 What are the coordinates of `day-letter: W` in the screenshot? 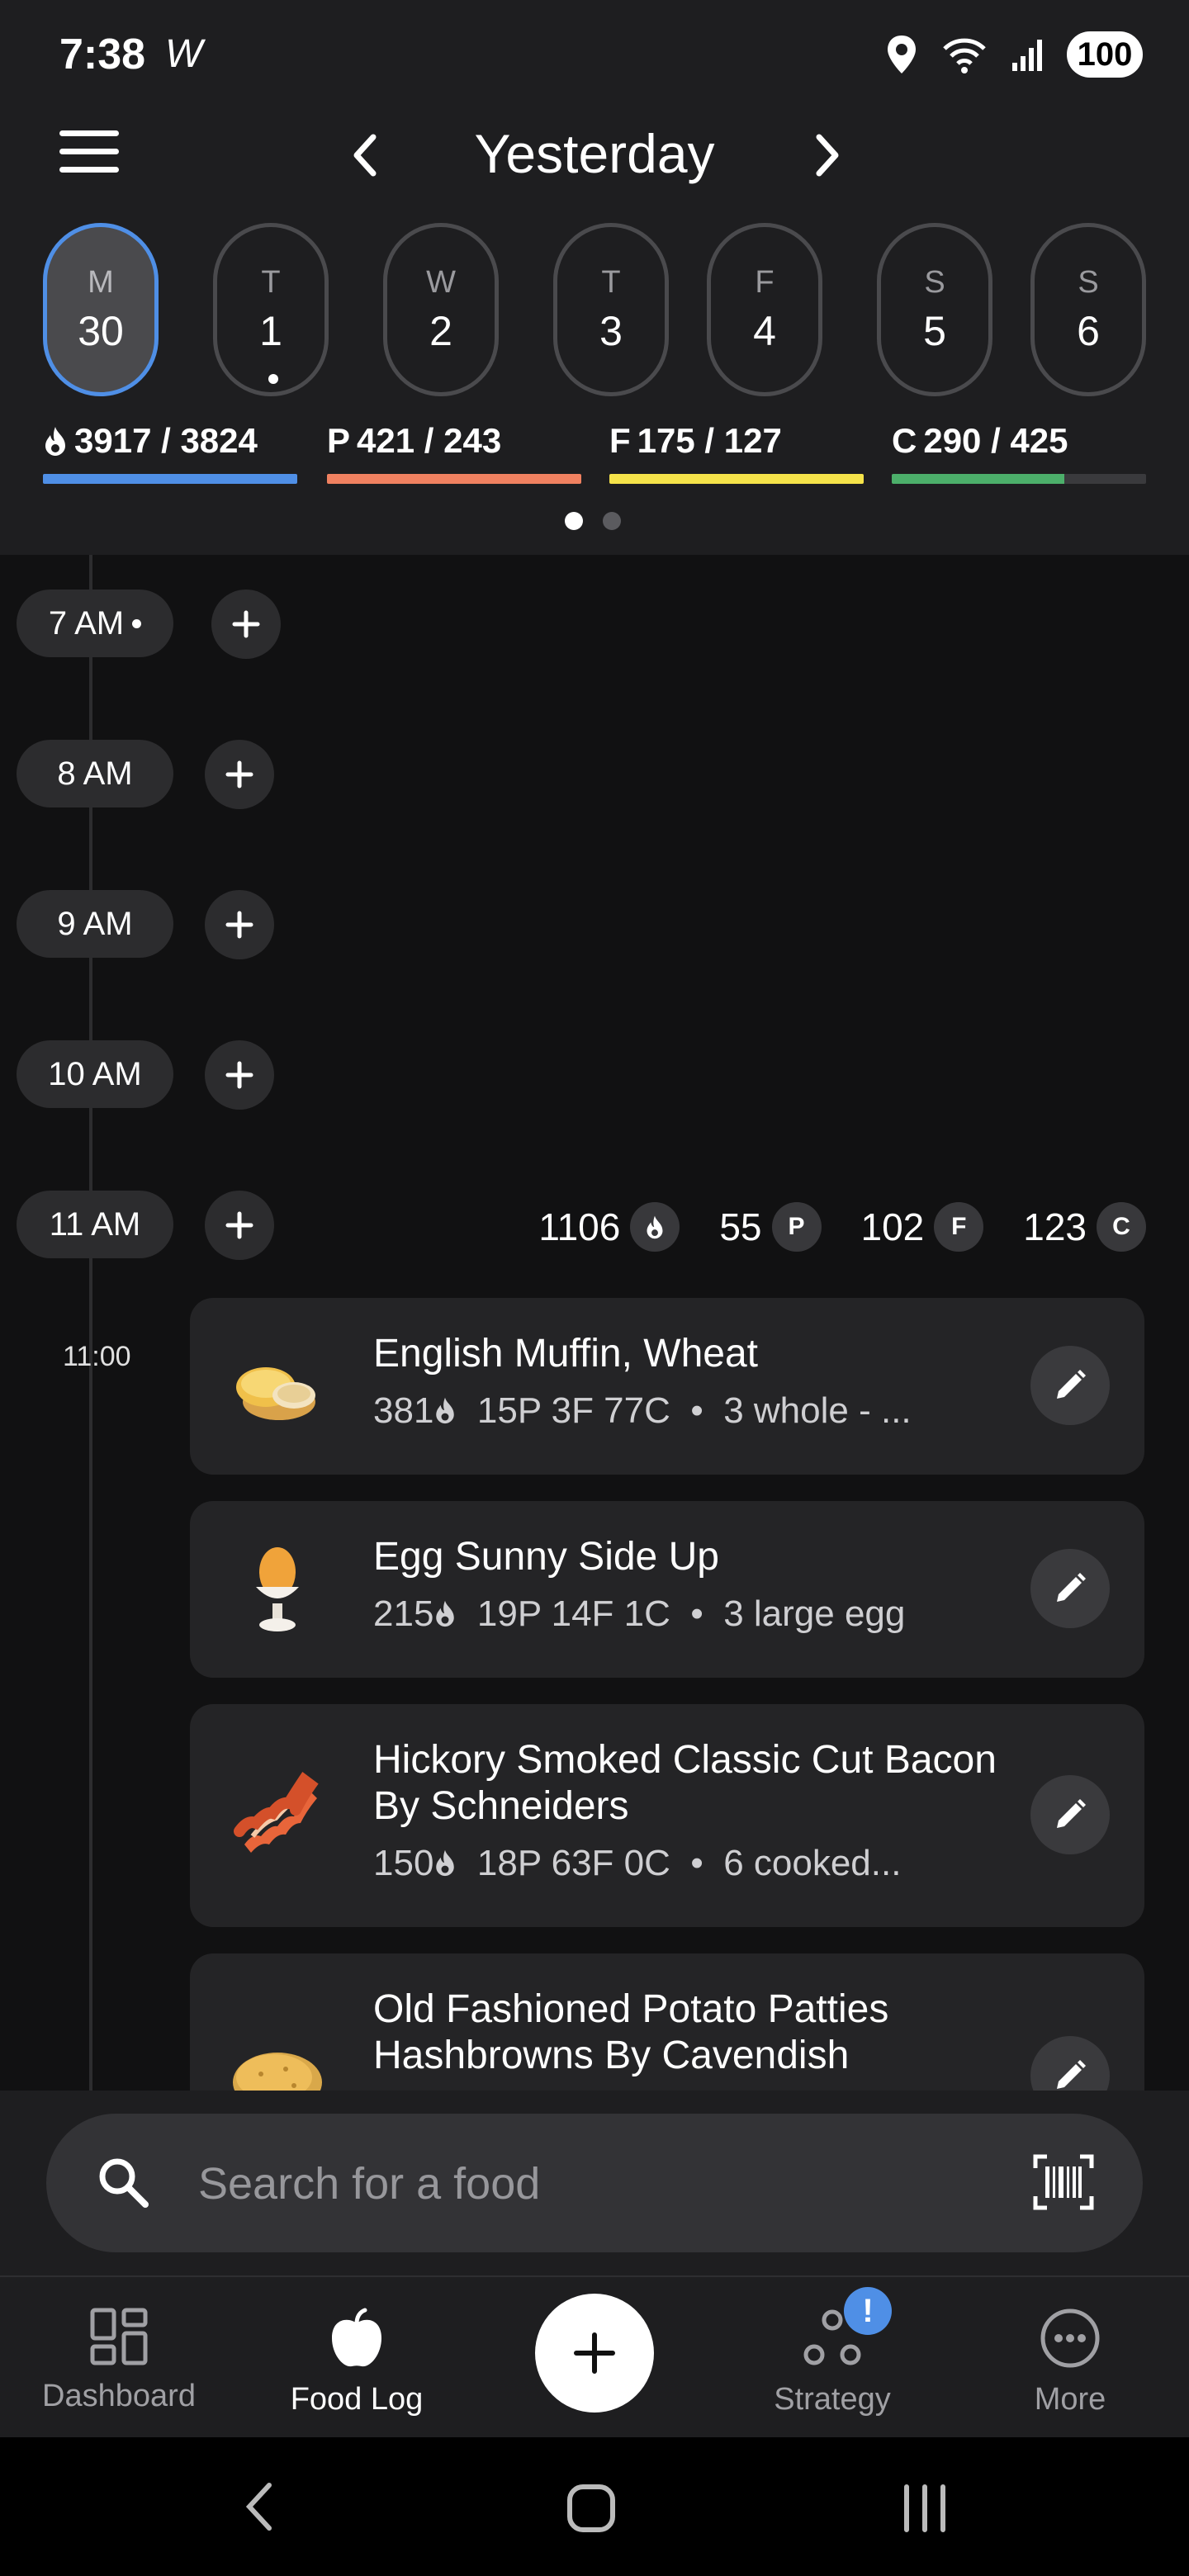 It's located at (441, 282).